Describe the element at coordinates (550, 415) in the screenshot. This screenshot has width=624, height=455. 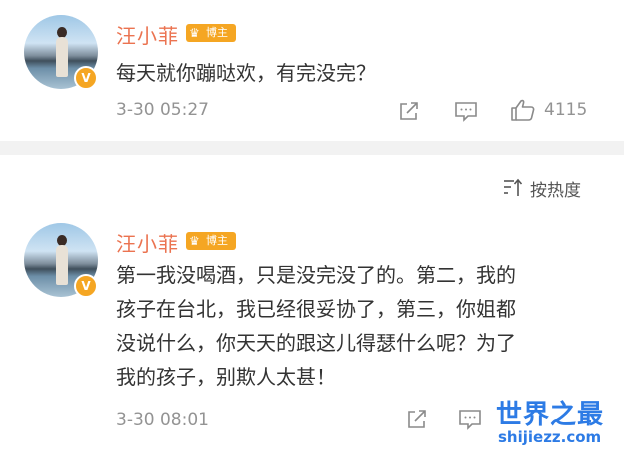
I see `watermark-title: 世界之最` at that location.